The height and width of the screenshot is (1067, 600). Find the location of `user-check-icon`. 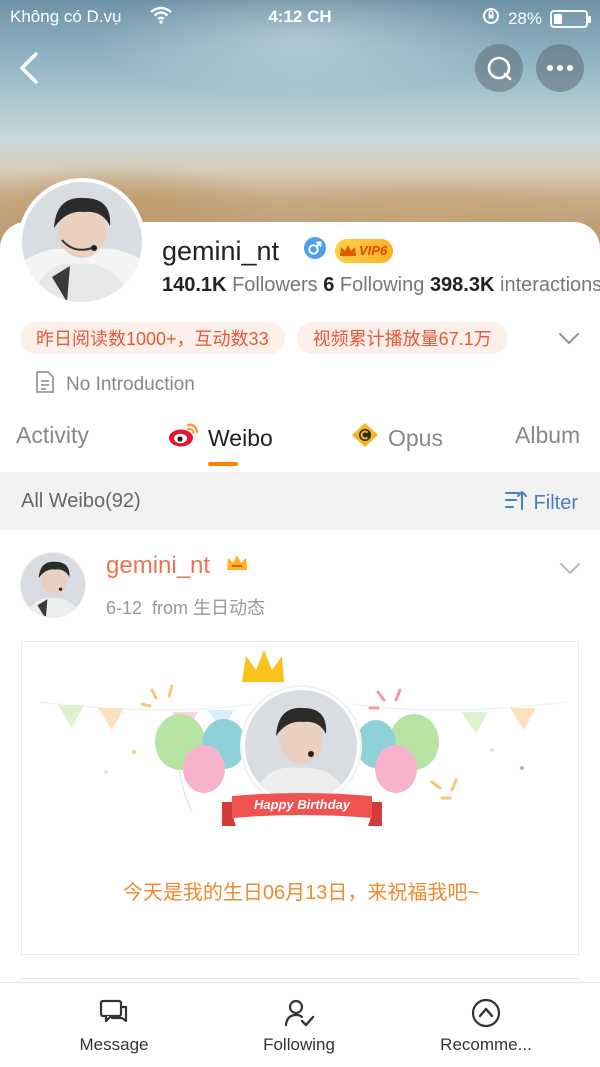

user-check-icon is located at coordinates (299, 1013).